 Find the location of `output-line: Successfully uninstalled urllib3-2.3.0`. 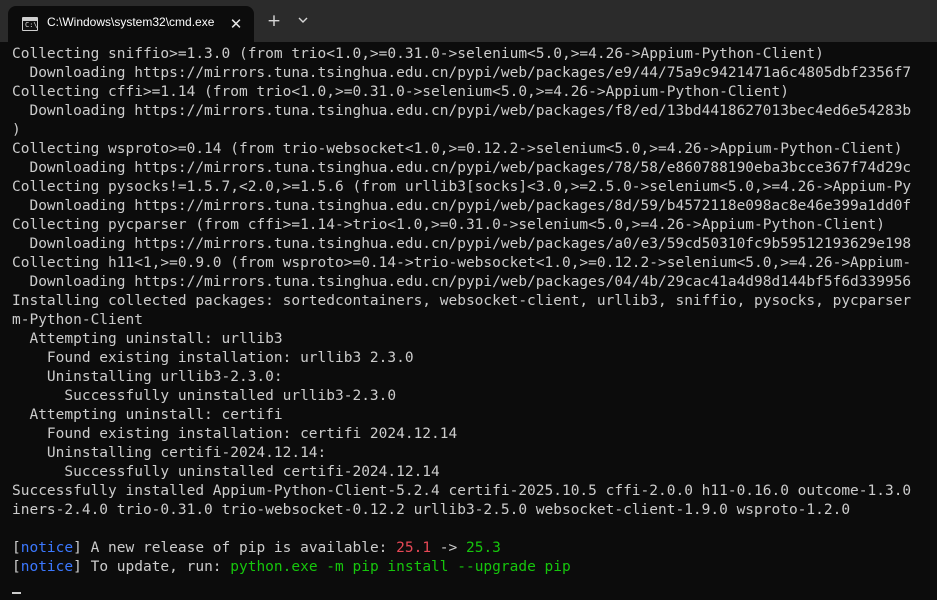

output-line: Successfully uninstalled urllib3-2.3.0 is located at coordinates (204, 396).